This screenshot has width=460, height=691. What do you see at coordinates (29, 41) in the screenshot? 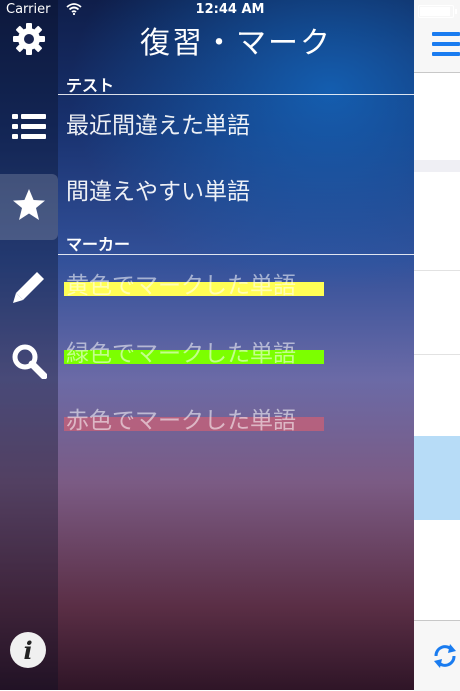
I see `gear-icon` at bounding box center [29, 41].